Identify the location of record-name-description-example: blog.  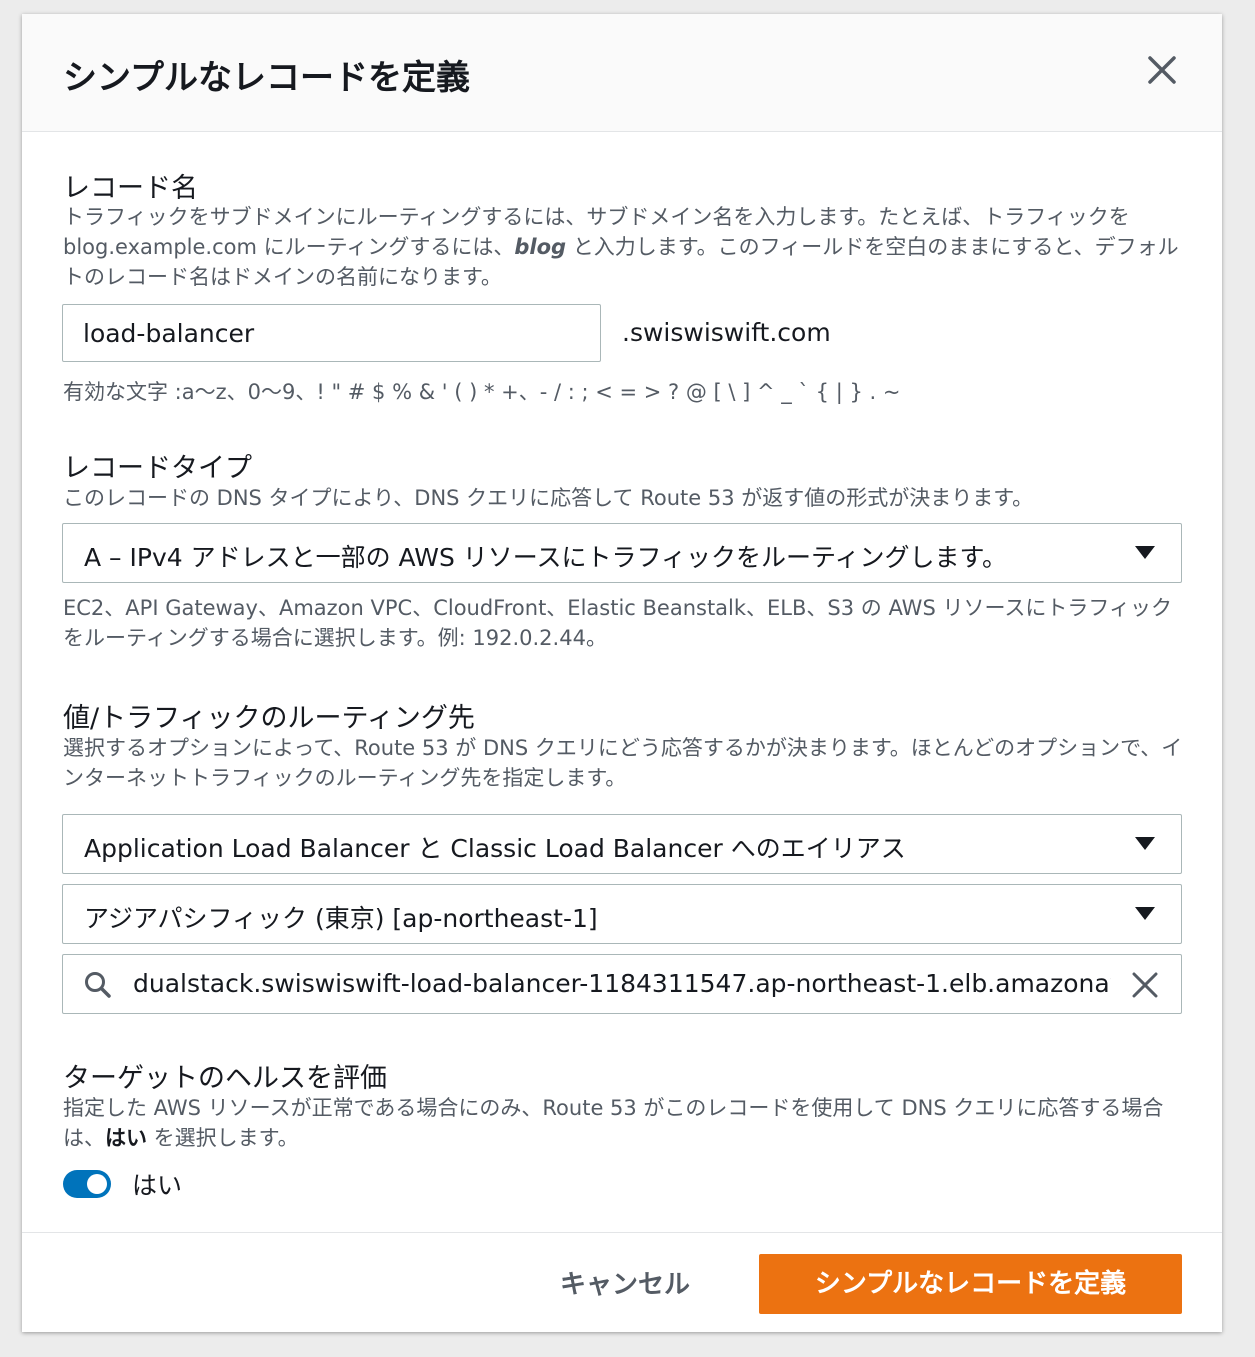
(540, 247).